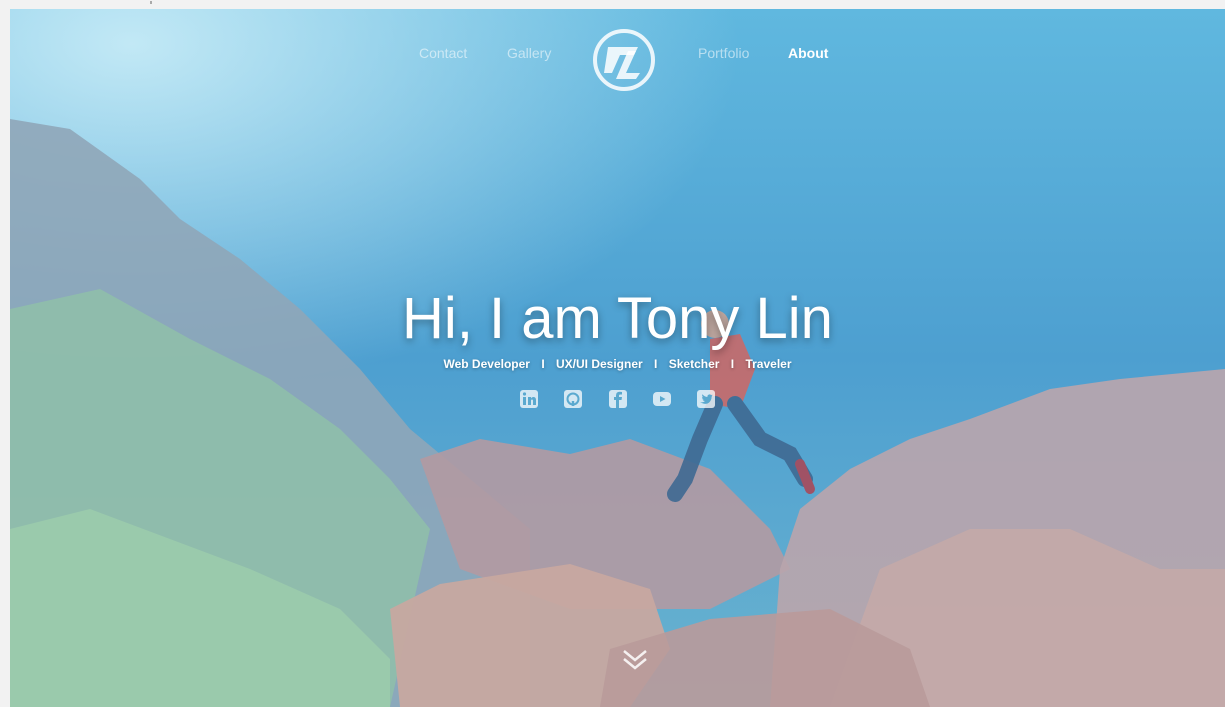 The height and width of the screenshot is (707, 1225). What do you see at coordinates (808, 53) in the screenshot?
I see `nav-about-link: About` at bounding box center [808, 53].